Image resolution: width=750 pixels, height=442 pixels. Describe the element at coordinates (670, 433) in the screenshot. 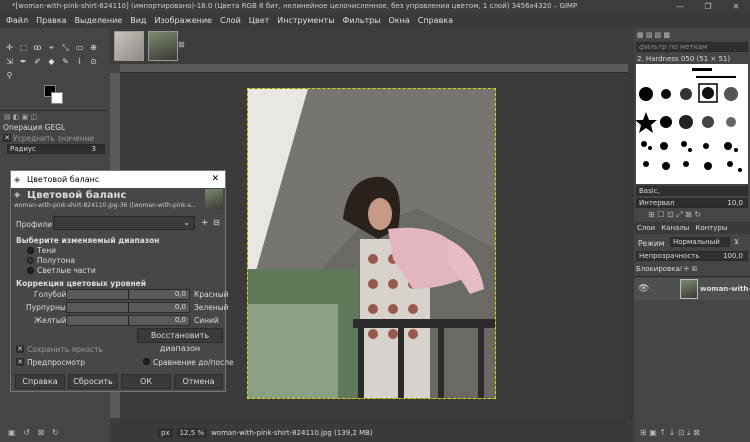

I see `layers-actions-icons: ⊞ ▣ ↑ ↓ ⊡ ⤓ ⊠` at that location.